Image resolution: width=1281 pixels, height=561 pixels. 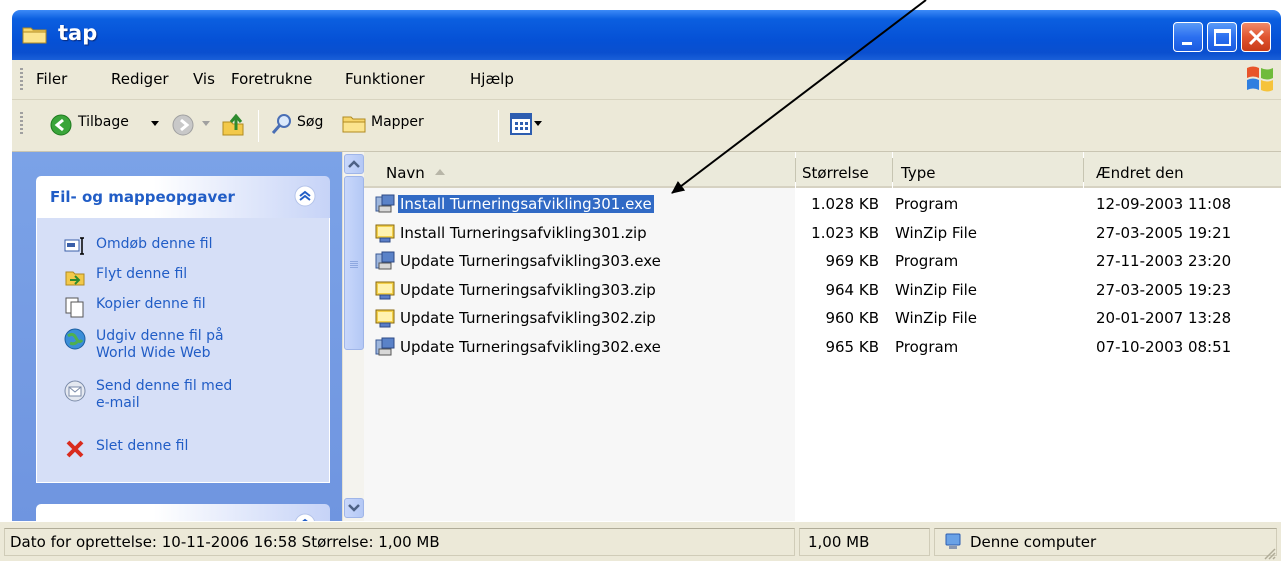 I want to click on menu-tools: Funktioner, so click(x=385, y=79).